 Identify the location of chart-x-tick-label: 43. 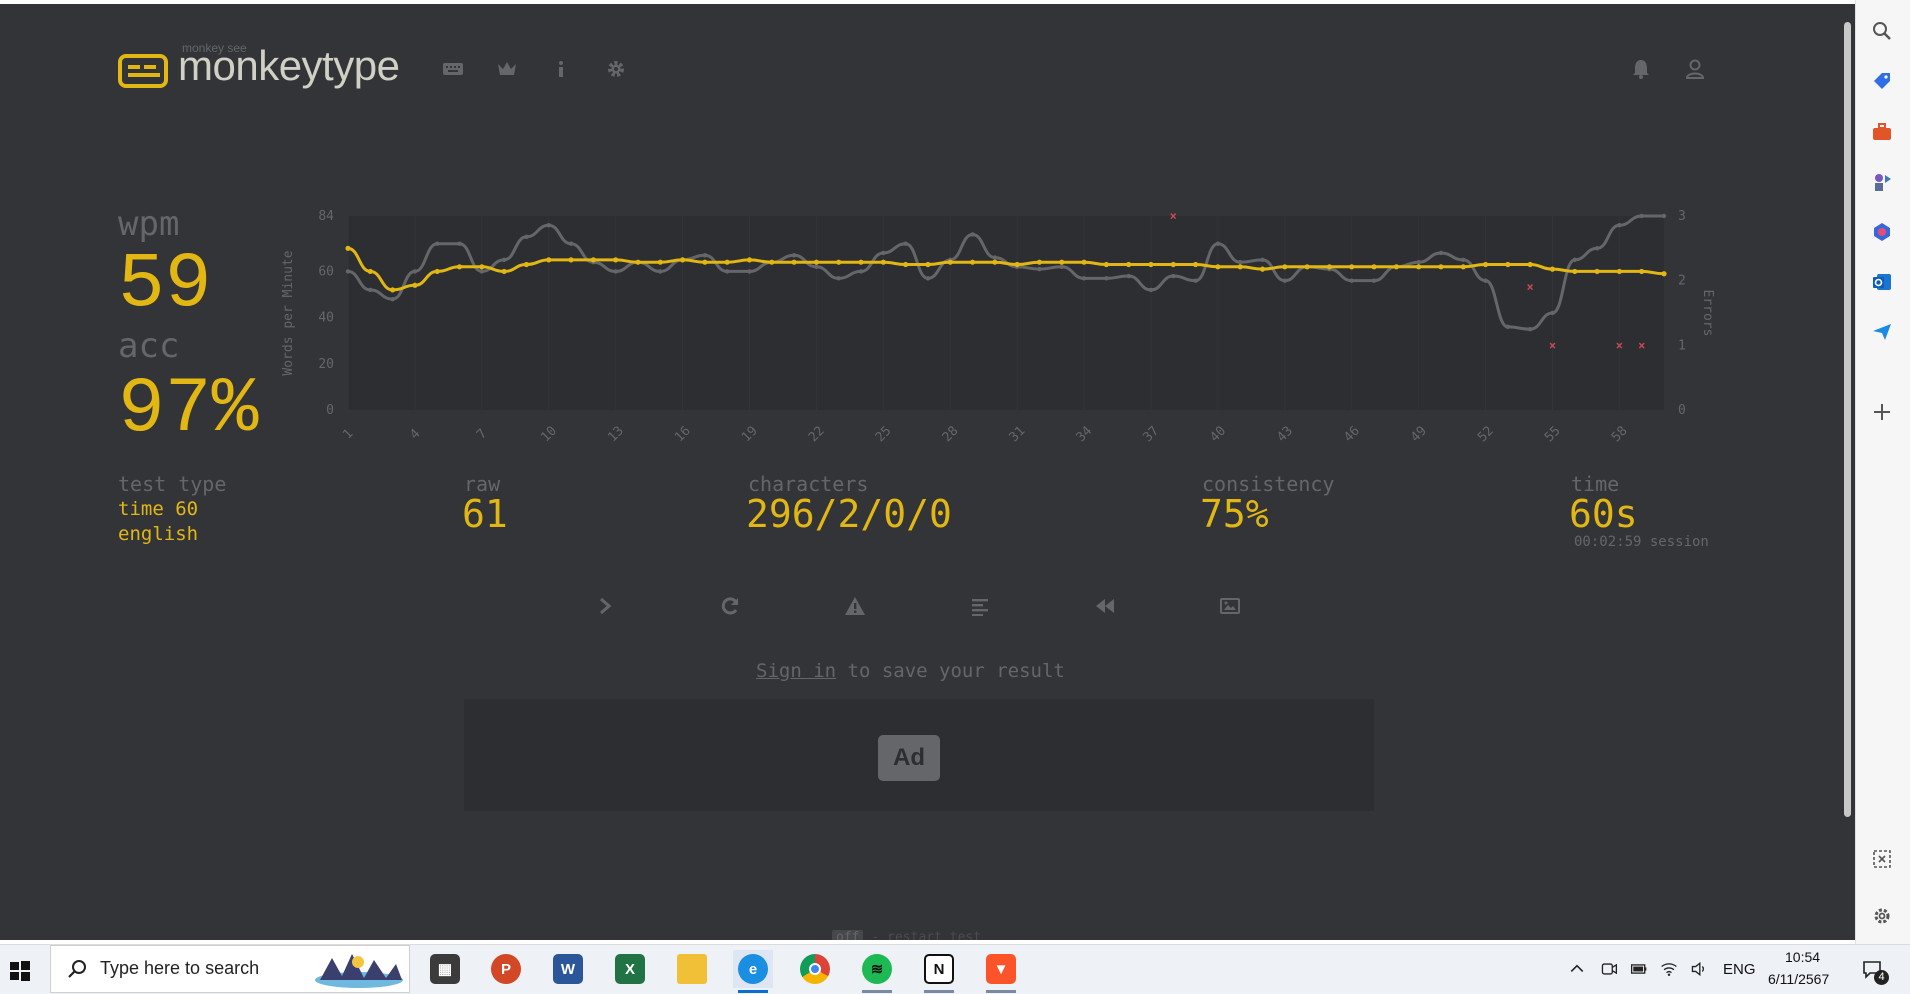
(1285, 435).